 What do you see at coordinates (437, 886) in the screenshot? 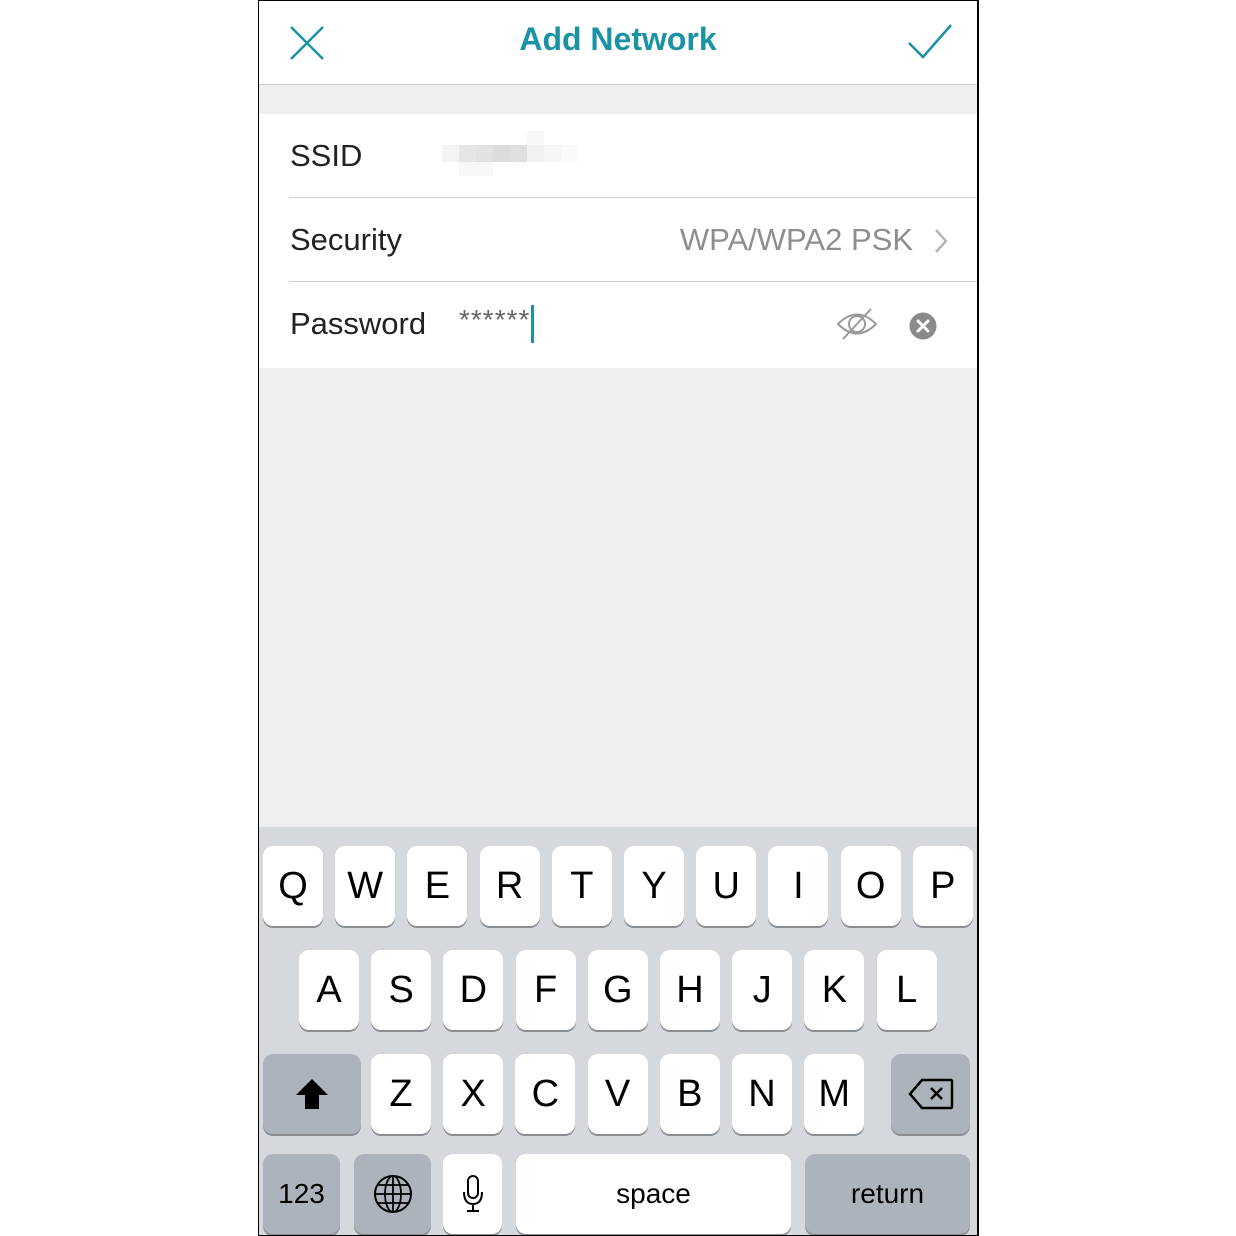
I see `key-e: E` at bounding box center [437, 886].